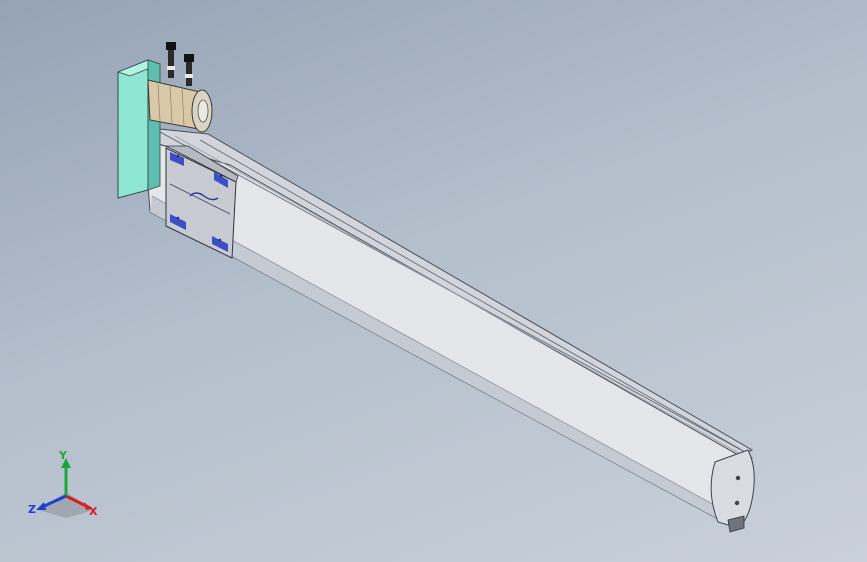 The width and height of the screenshot is (867, 562). What do you see at coordinates (732, 489) in the screenshot?
I see `rail-end-cap` at bounding box center [732, 489].